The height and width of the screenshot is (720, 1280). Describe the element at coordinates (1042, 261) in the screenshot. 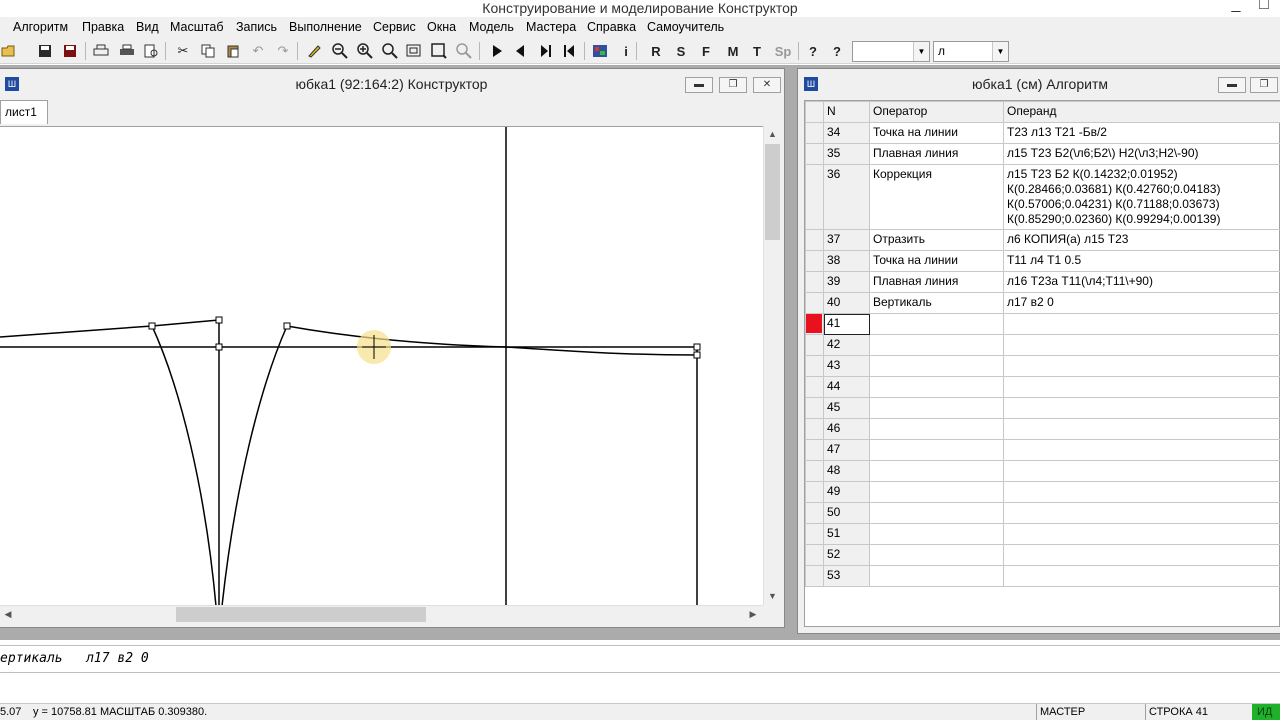

I see `table-row: 38 Точка на линии Т11 л4 Т1 0.5` at that location.